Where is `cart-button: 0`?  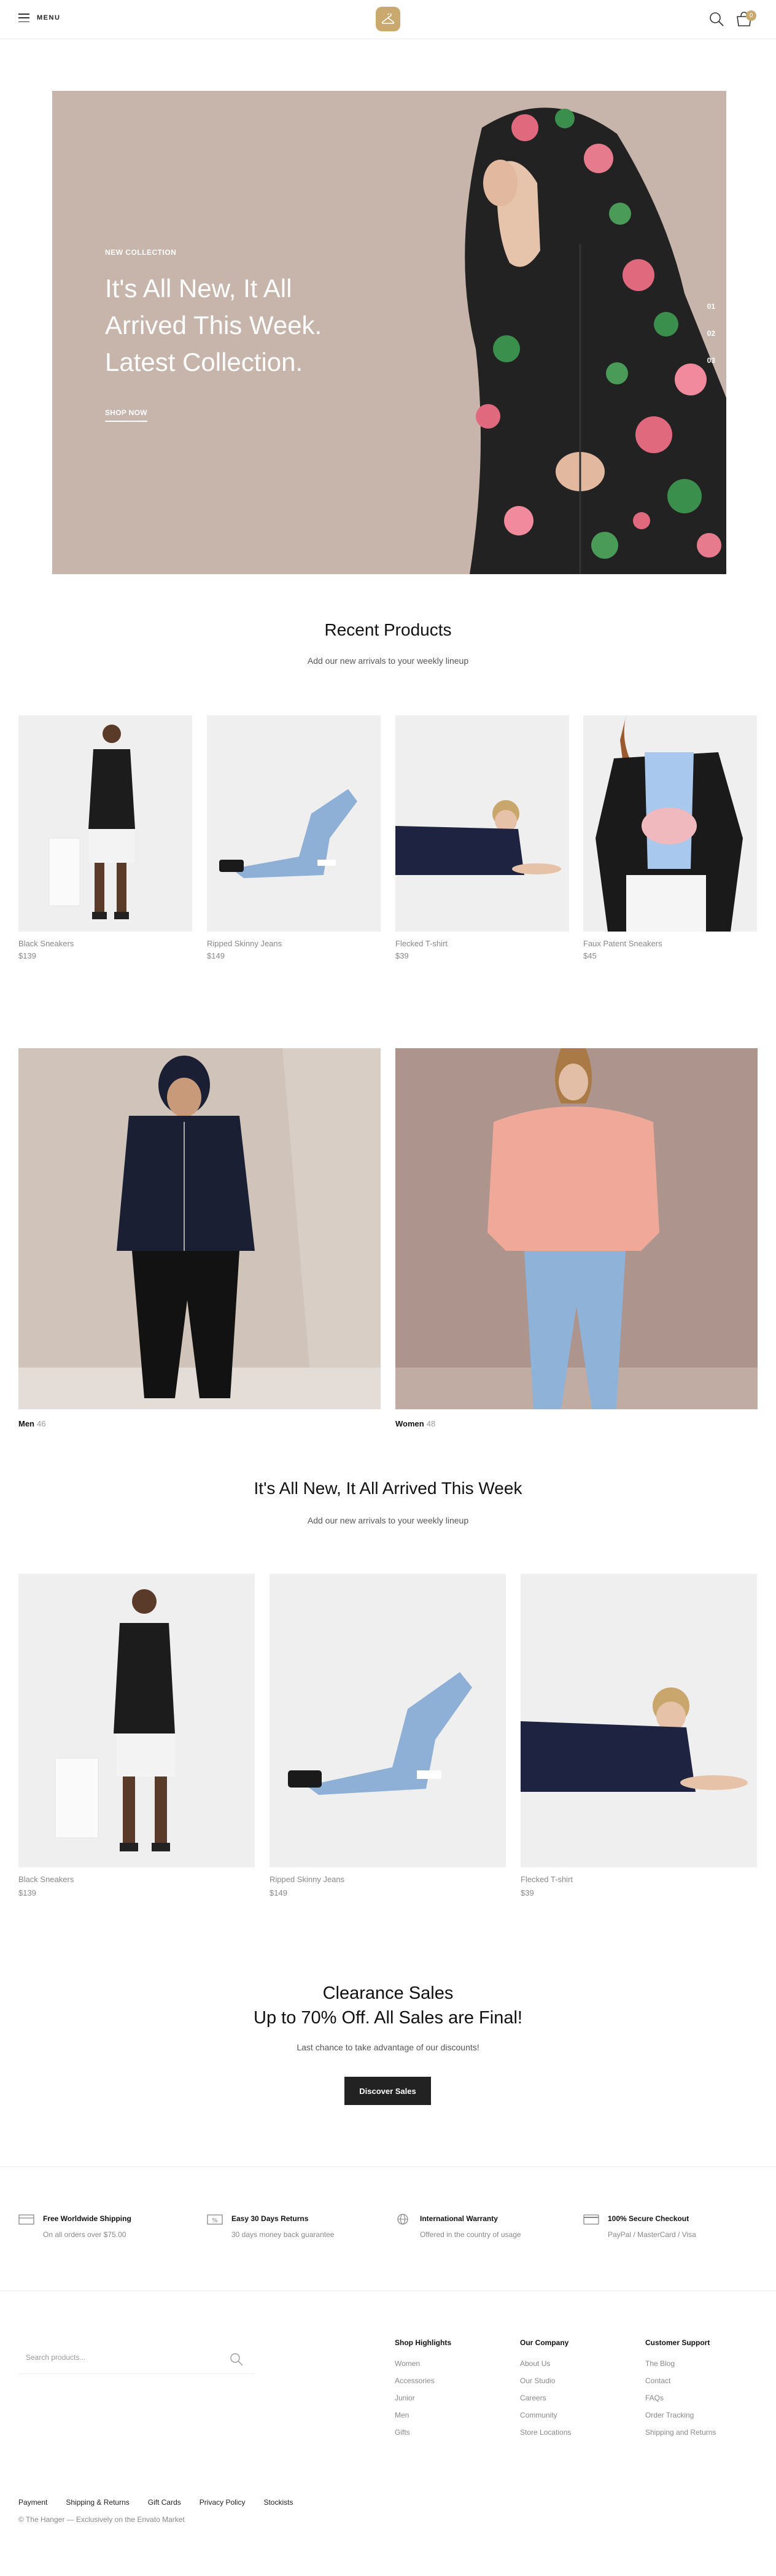
cart-button: 0 is located at coordinates (746, 19).